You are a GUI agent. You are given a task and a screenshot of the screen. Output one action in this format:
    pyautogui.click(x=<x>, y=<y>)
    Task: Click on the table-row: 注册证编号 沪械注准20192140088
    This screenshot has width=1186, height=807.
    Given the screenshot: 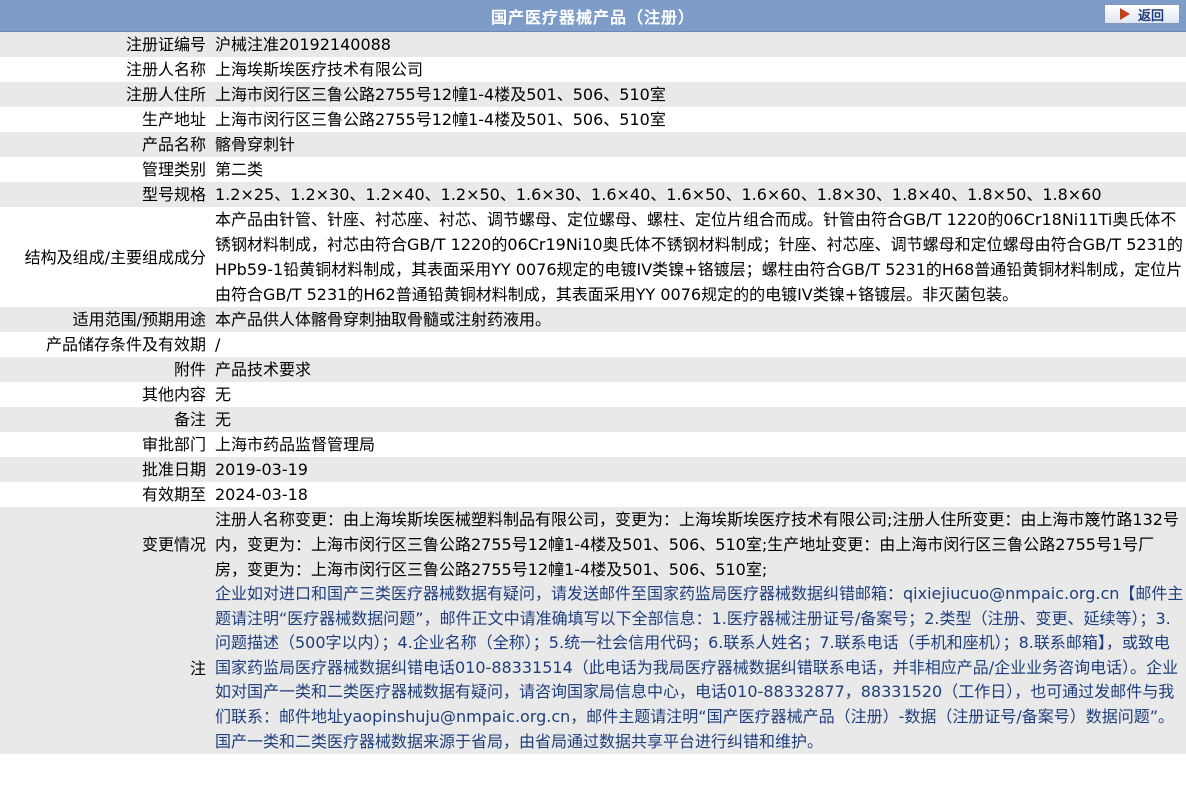 What is the action you would take?
    pyautogui.click(x=593, y=44)
    